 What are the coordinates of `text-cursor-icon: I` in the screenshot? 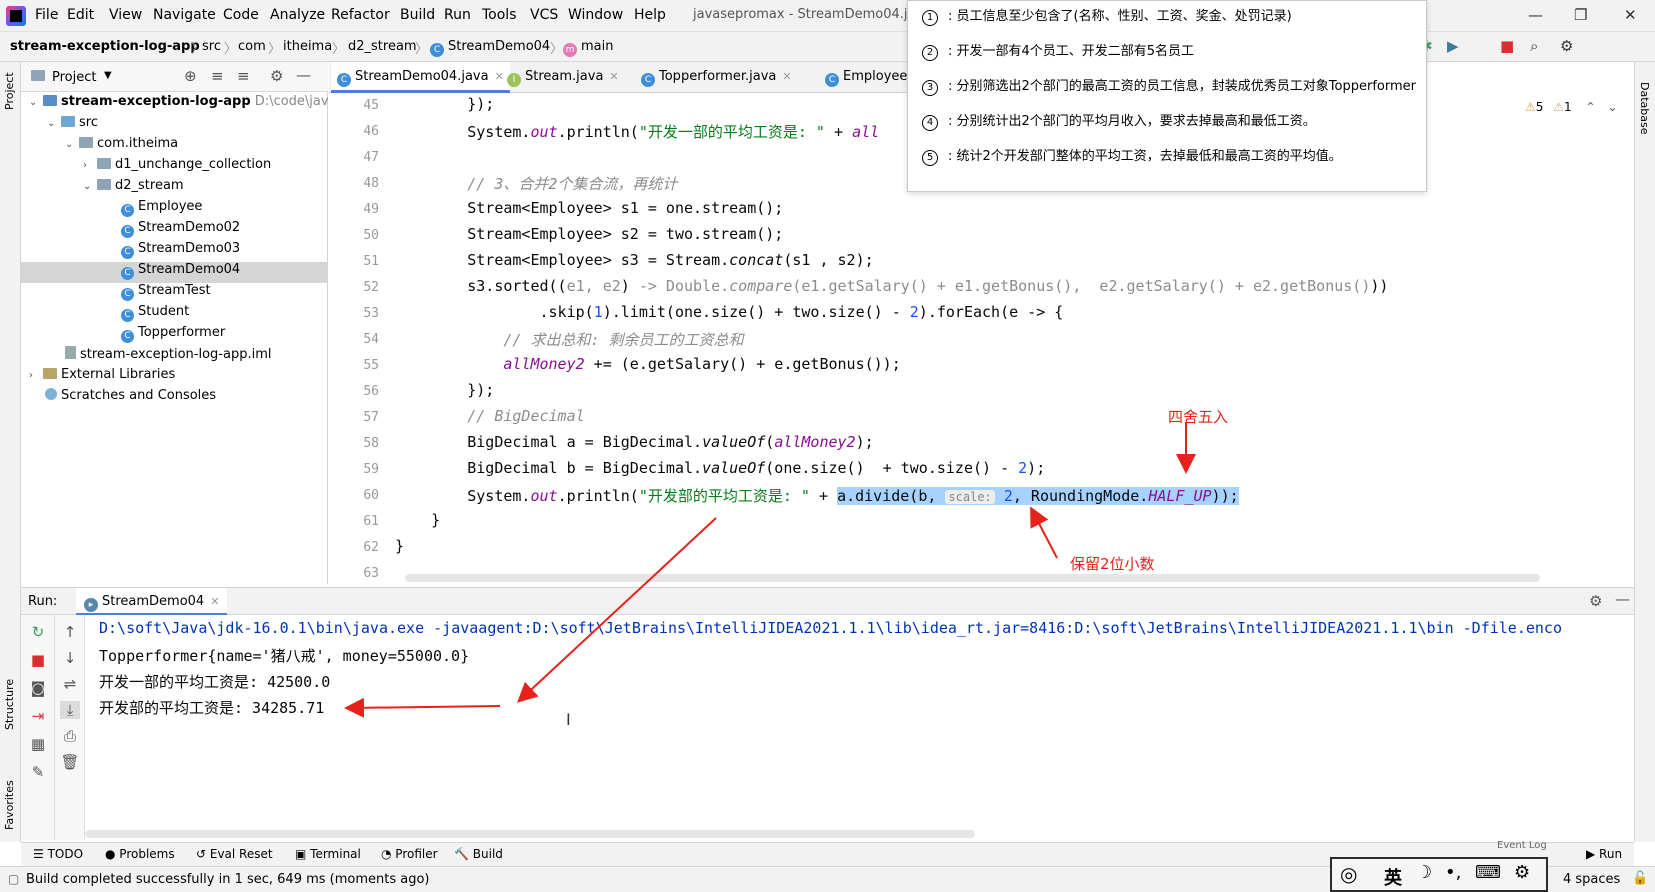 It's located at (568, 719).